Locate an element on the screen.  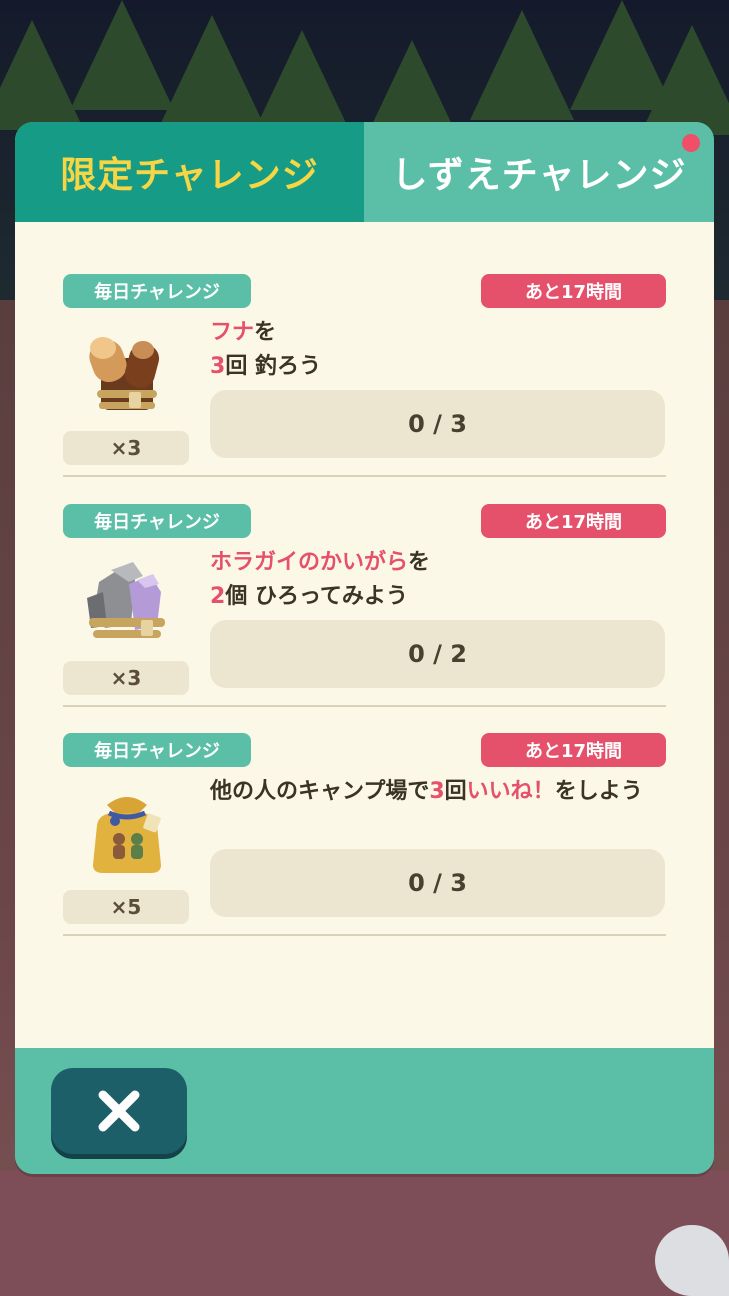
gift-bag-icon is located at coordinates (127, 835).